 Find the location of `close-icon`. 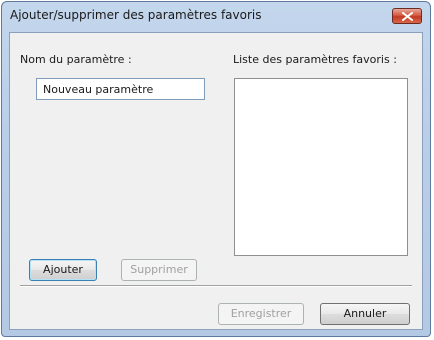

close-icon is located at coordinates (407, 16).